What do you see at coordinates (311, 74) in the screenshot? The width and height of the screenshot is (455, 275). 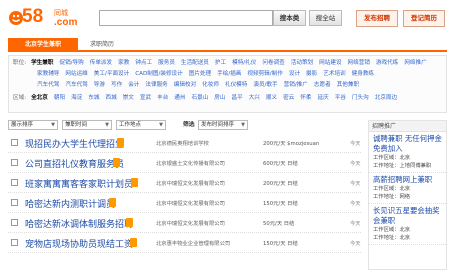 I see `category-option: 摄影` at bounding box center [311, 74].